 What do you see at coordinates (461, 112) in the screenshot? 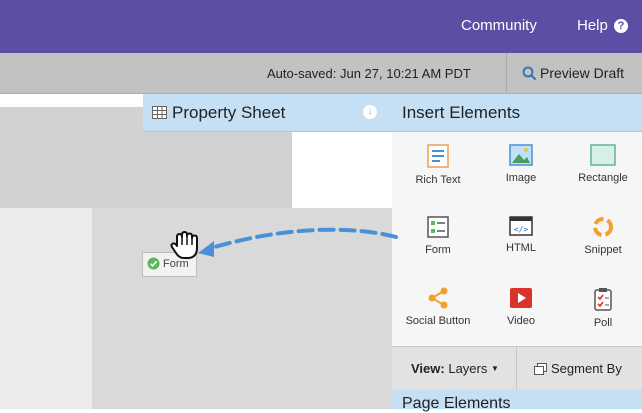
I see `insert-elements-title: Insert Elements` at bounding box center [461, 112].